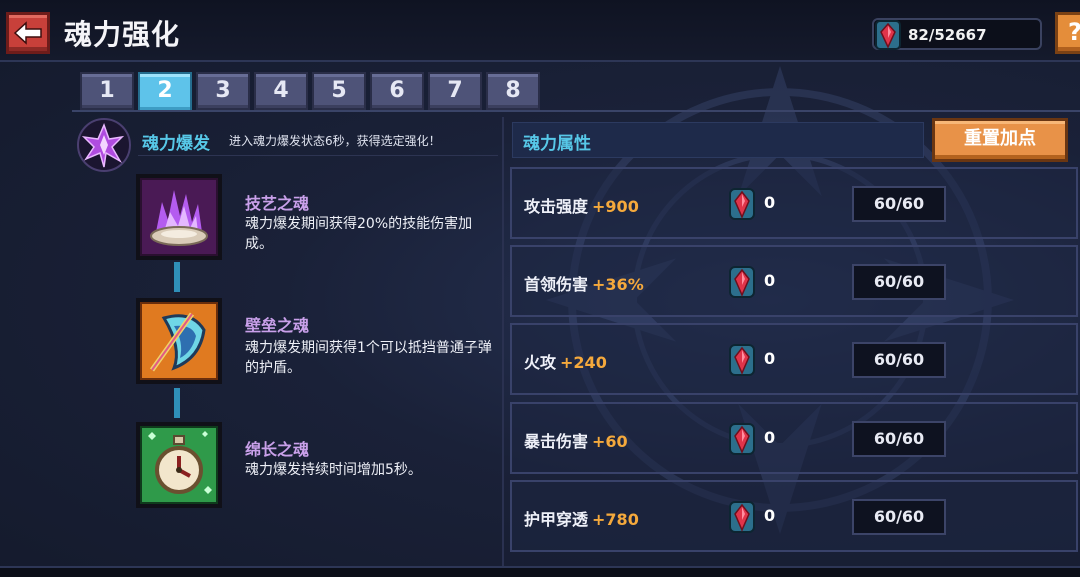  Describe the element at coordinates (576, 441) in the screenshot. I see `attribute-name: 暴击伤害 +60` at that location.